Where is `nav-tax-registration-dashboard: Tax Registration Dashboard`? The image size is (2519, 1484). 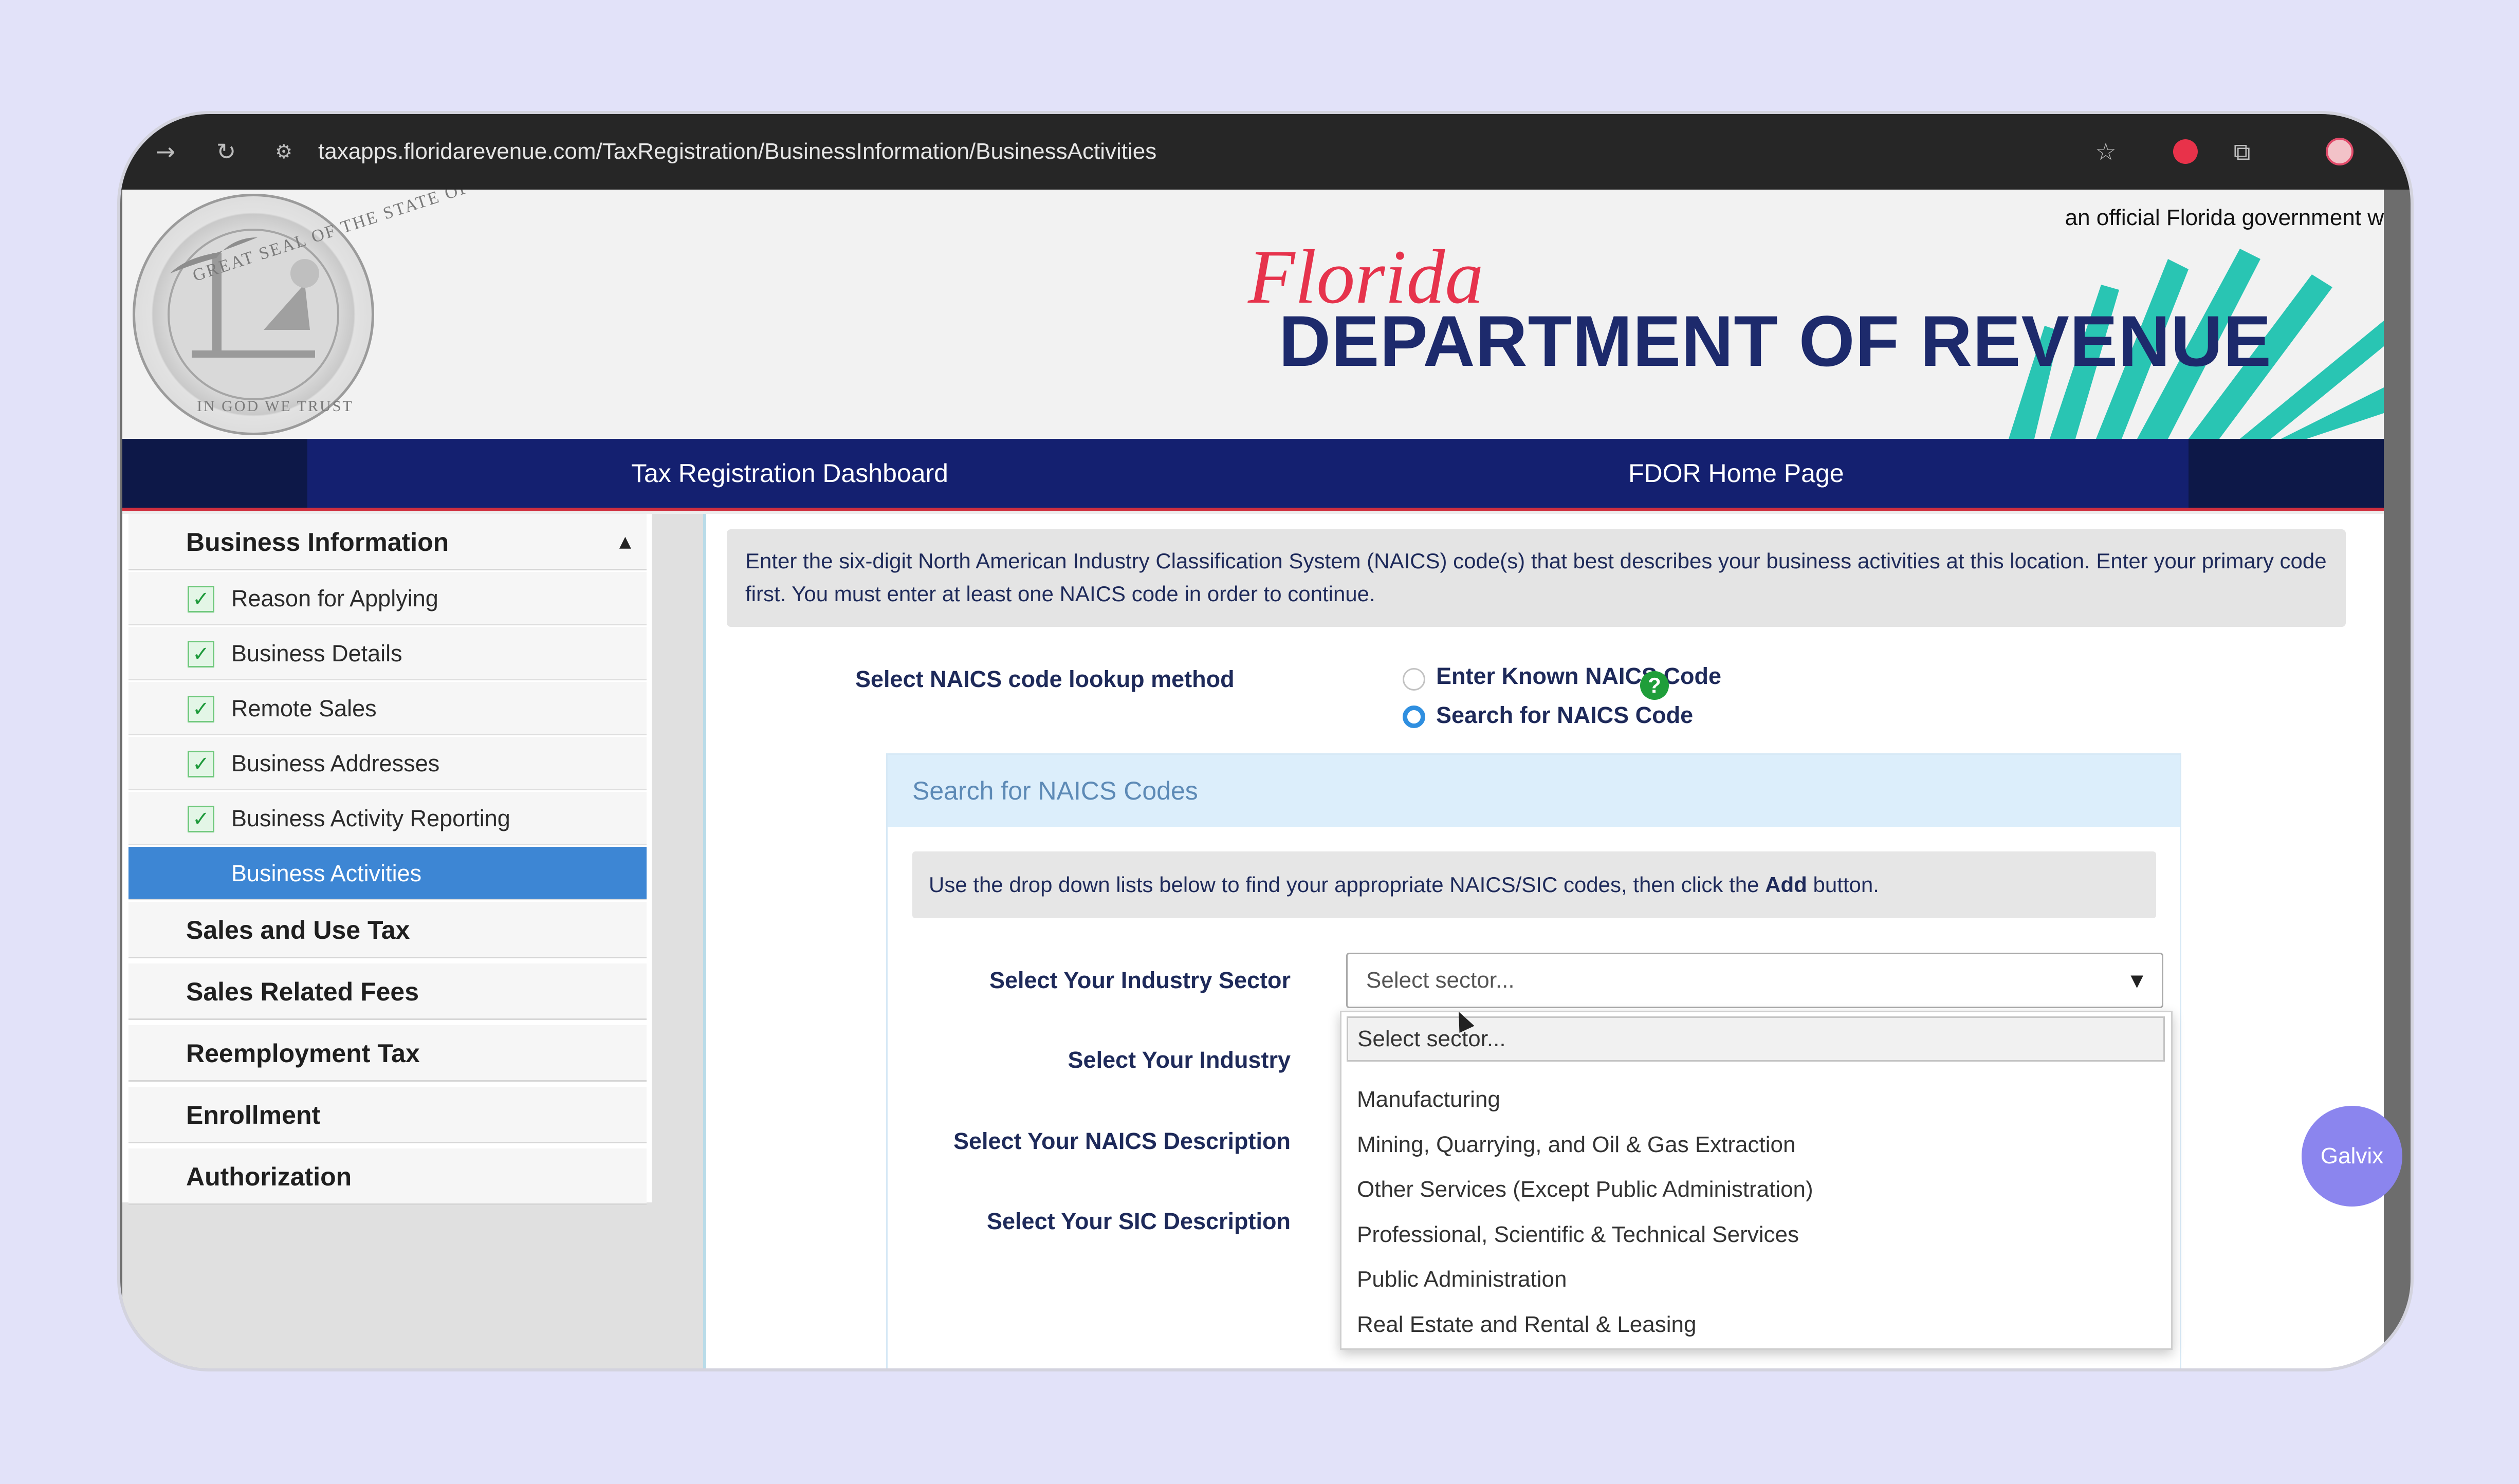 nav-tax-registration-dashboard: Tax Registration Dashboard is located at coordinates (790, 473).